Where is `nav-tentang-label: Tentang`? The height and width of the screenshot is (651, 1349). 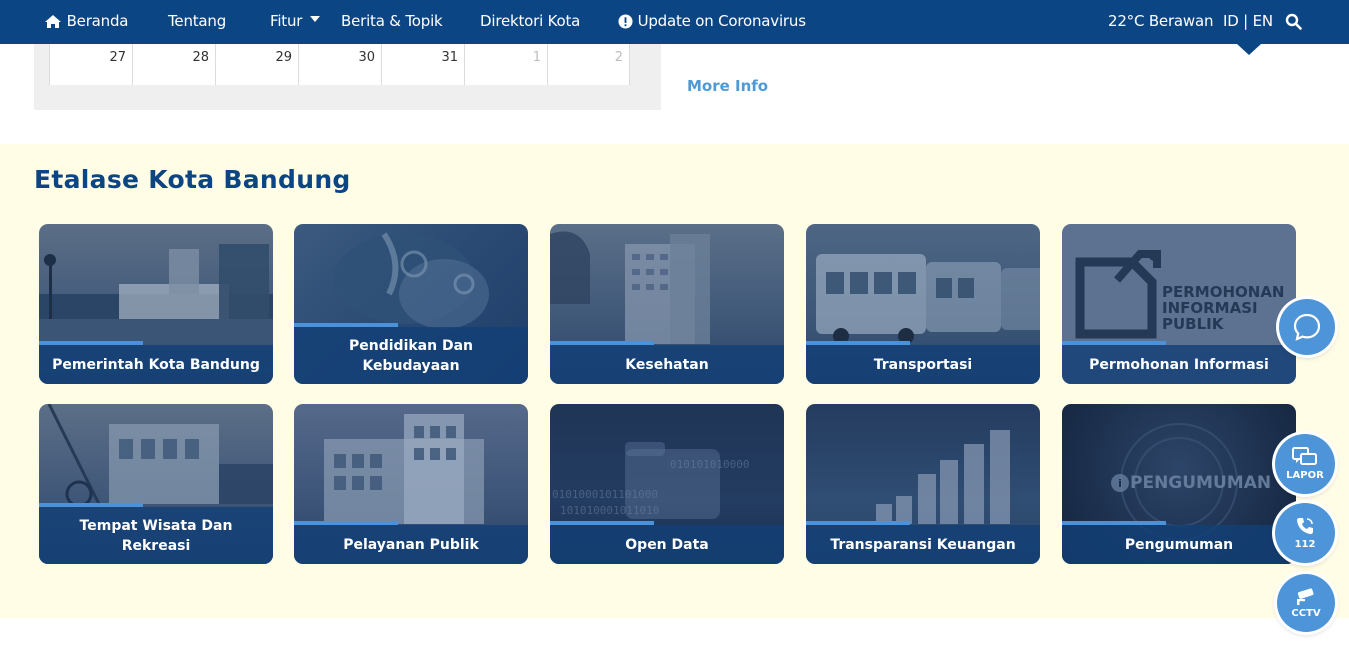 nav-tentang-label: Tentang is located at coordinates (197, 21).